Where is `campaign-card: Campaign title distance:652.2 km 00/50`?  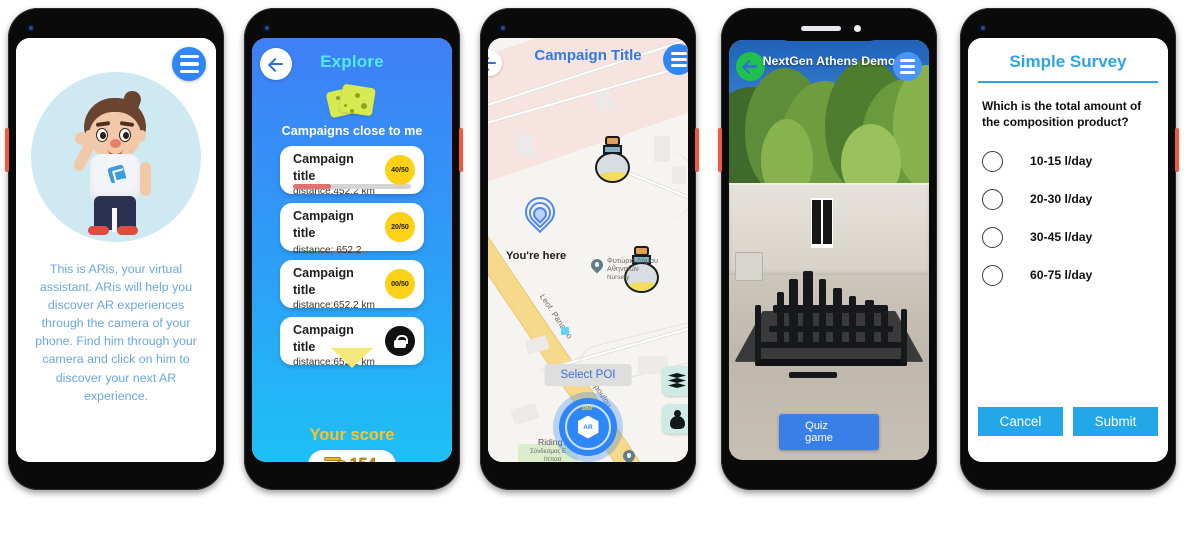 campaign-card: Campaign title distance:652.2 km 00/50 is located at coordinates (352, 285).